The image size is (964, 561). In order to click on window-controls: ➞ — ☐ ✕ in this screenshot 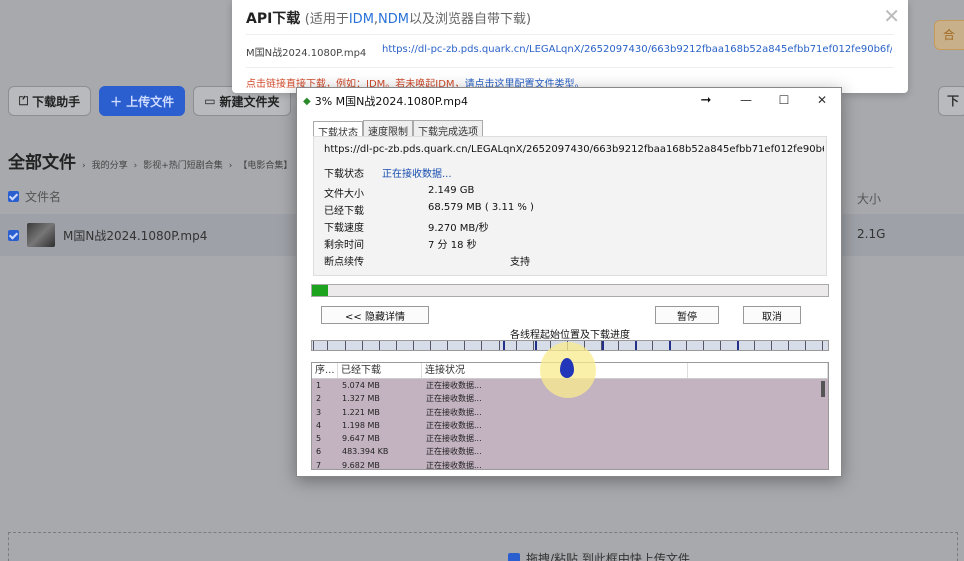, I will do `click(766, 100)`.